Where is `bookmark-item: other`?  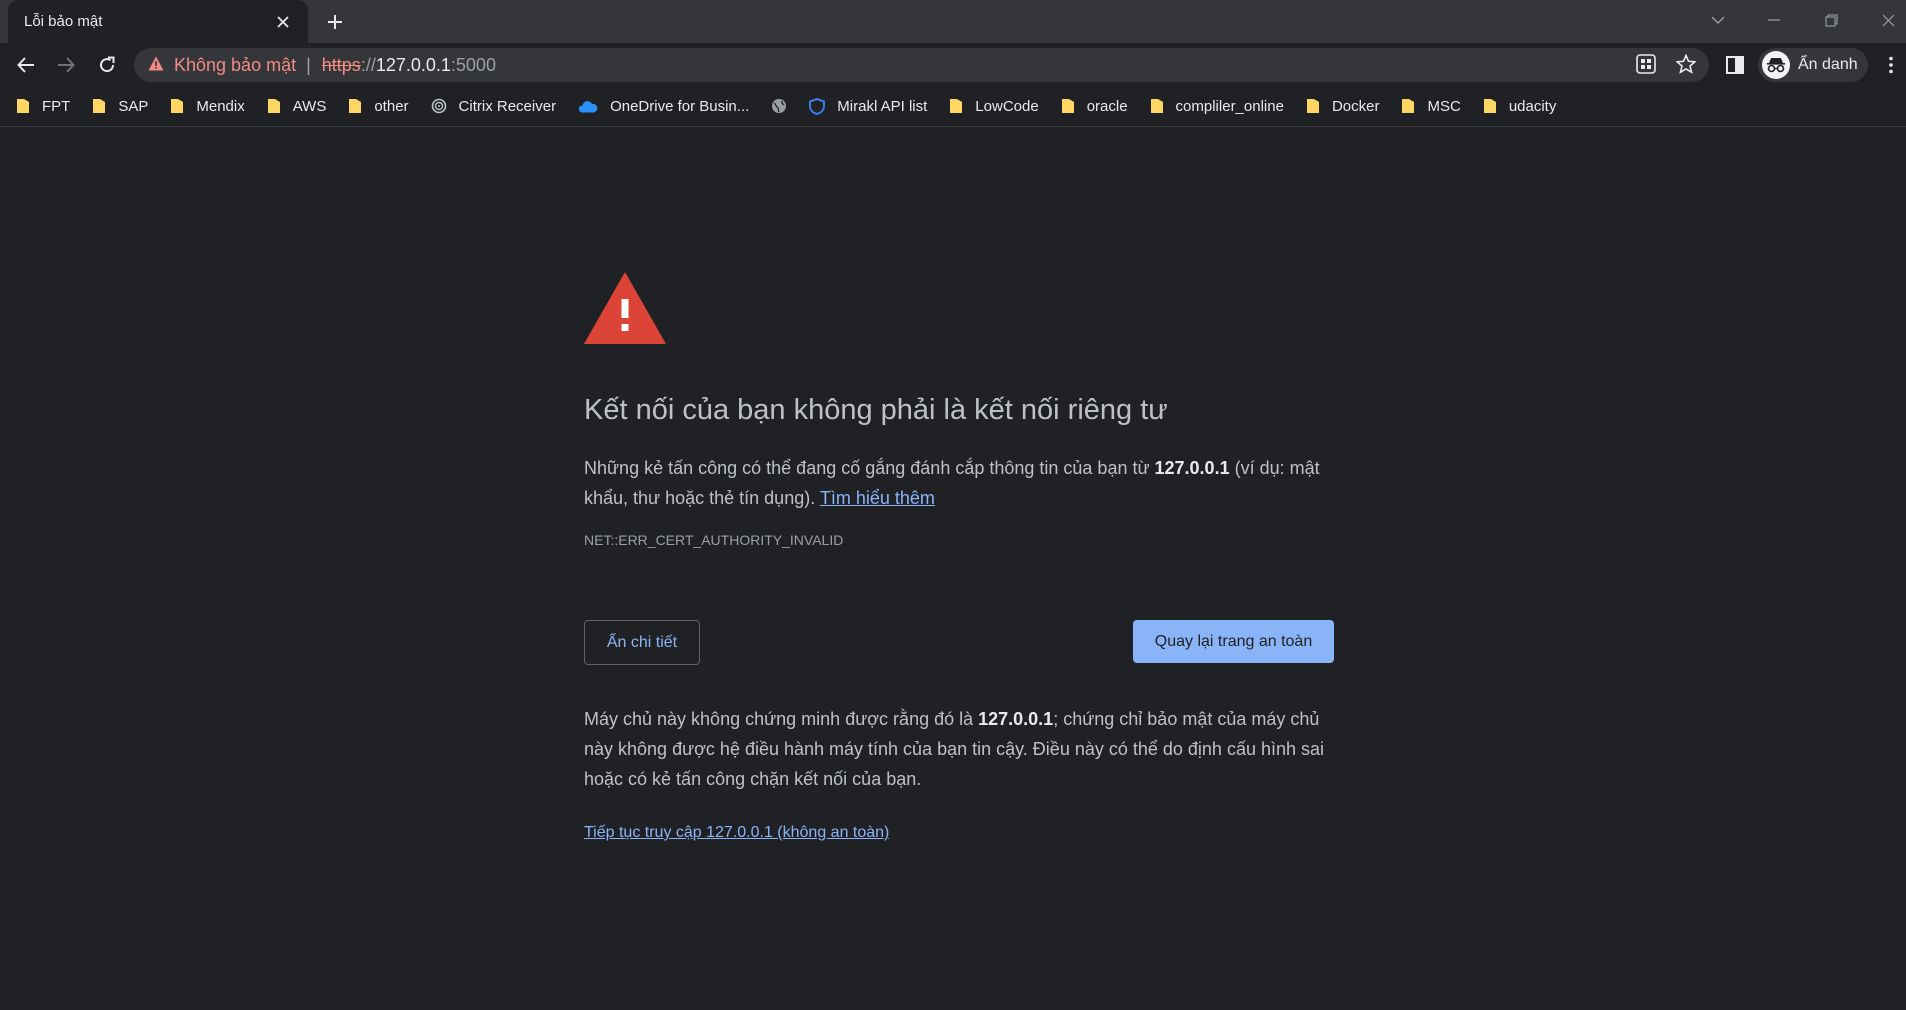
bookmark-item: other is located at coordinates (378, 106).